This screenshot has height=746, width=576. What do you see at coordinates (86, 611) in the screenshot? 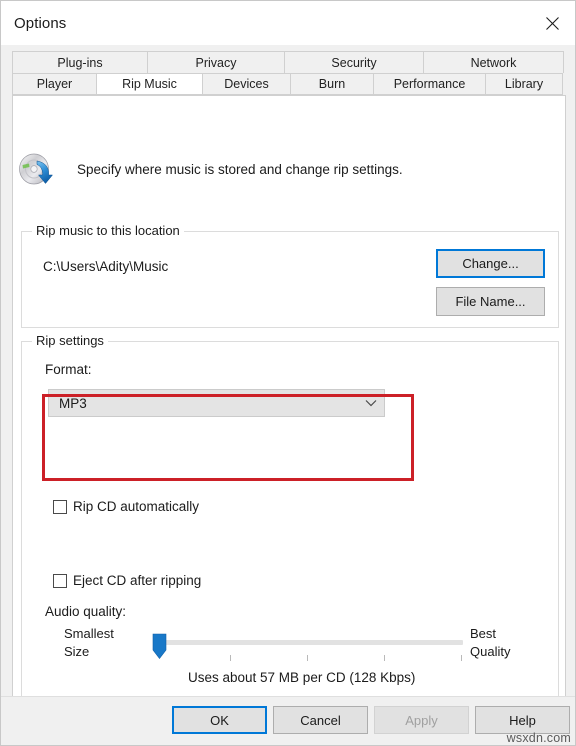
I see `audio-quality-label: Audio quality:` at bounding box center [86, 611].